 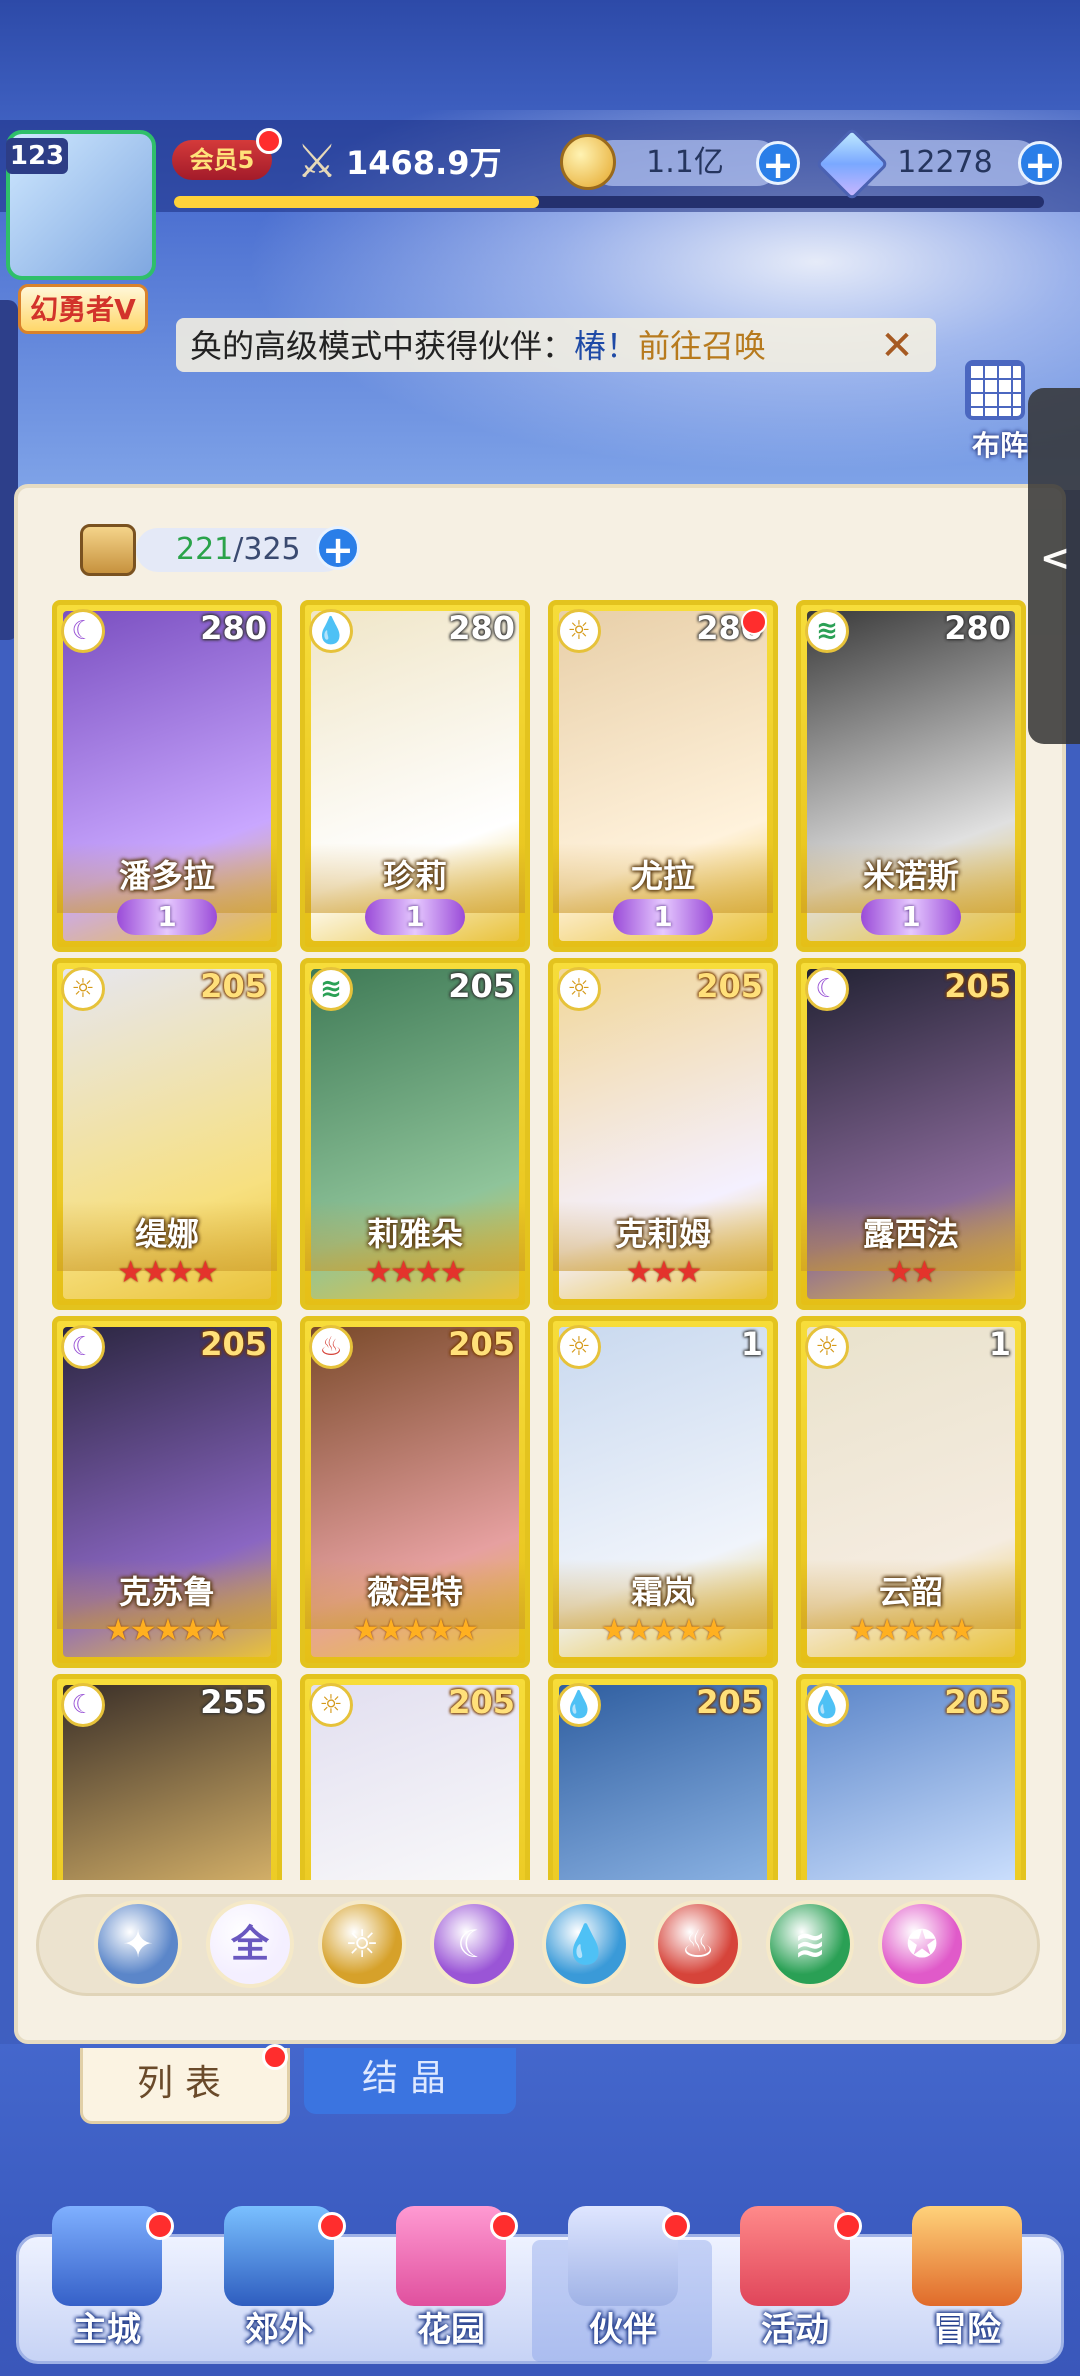 What do you see at coordinates (414, 876) in the screenshot?
I see `partner-name: 珍莉` at bounding box center [414, 876].